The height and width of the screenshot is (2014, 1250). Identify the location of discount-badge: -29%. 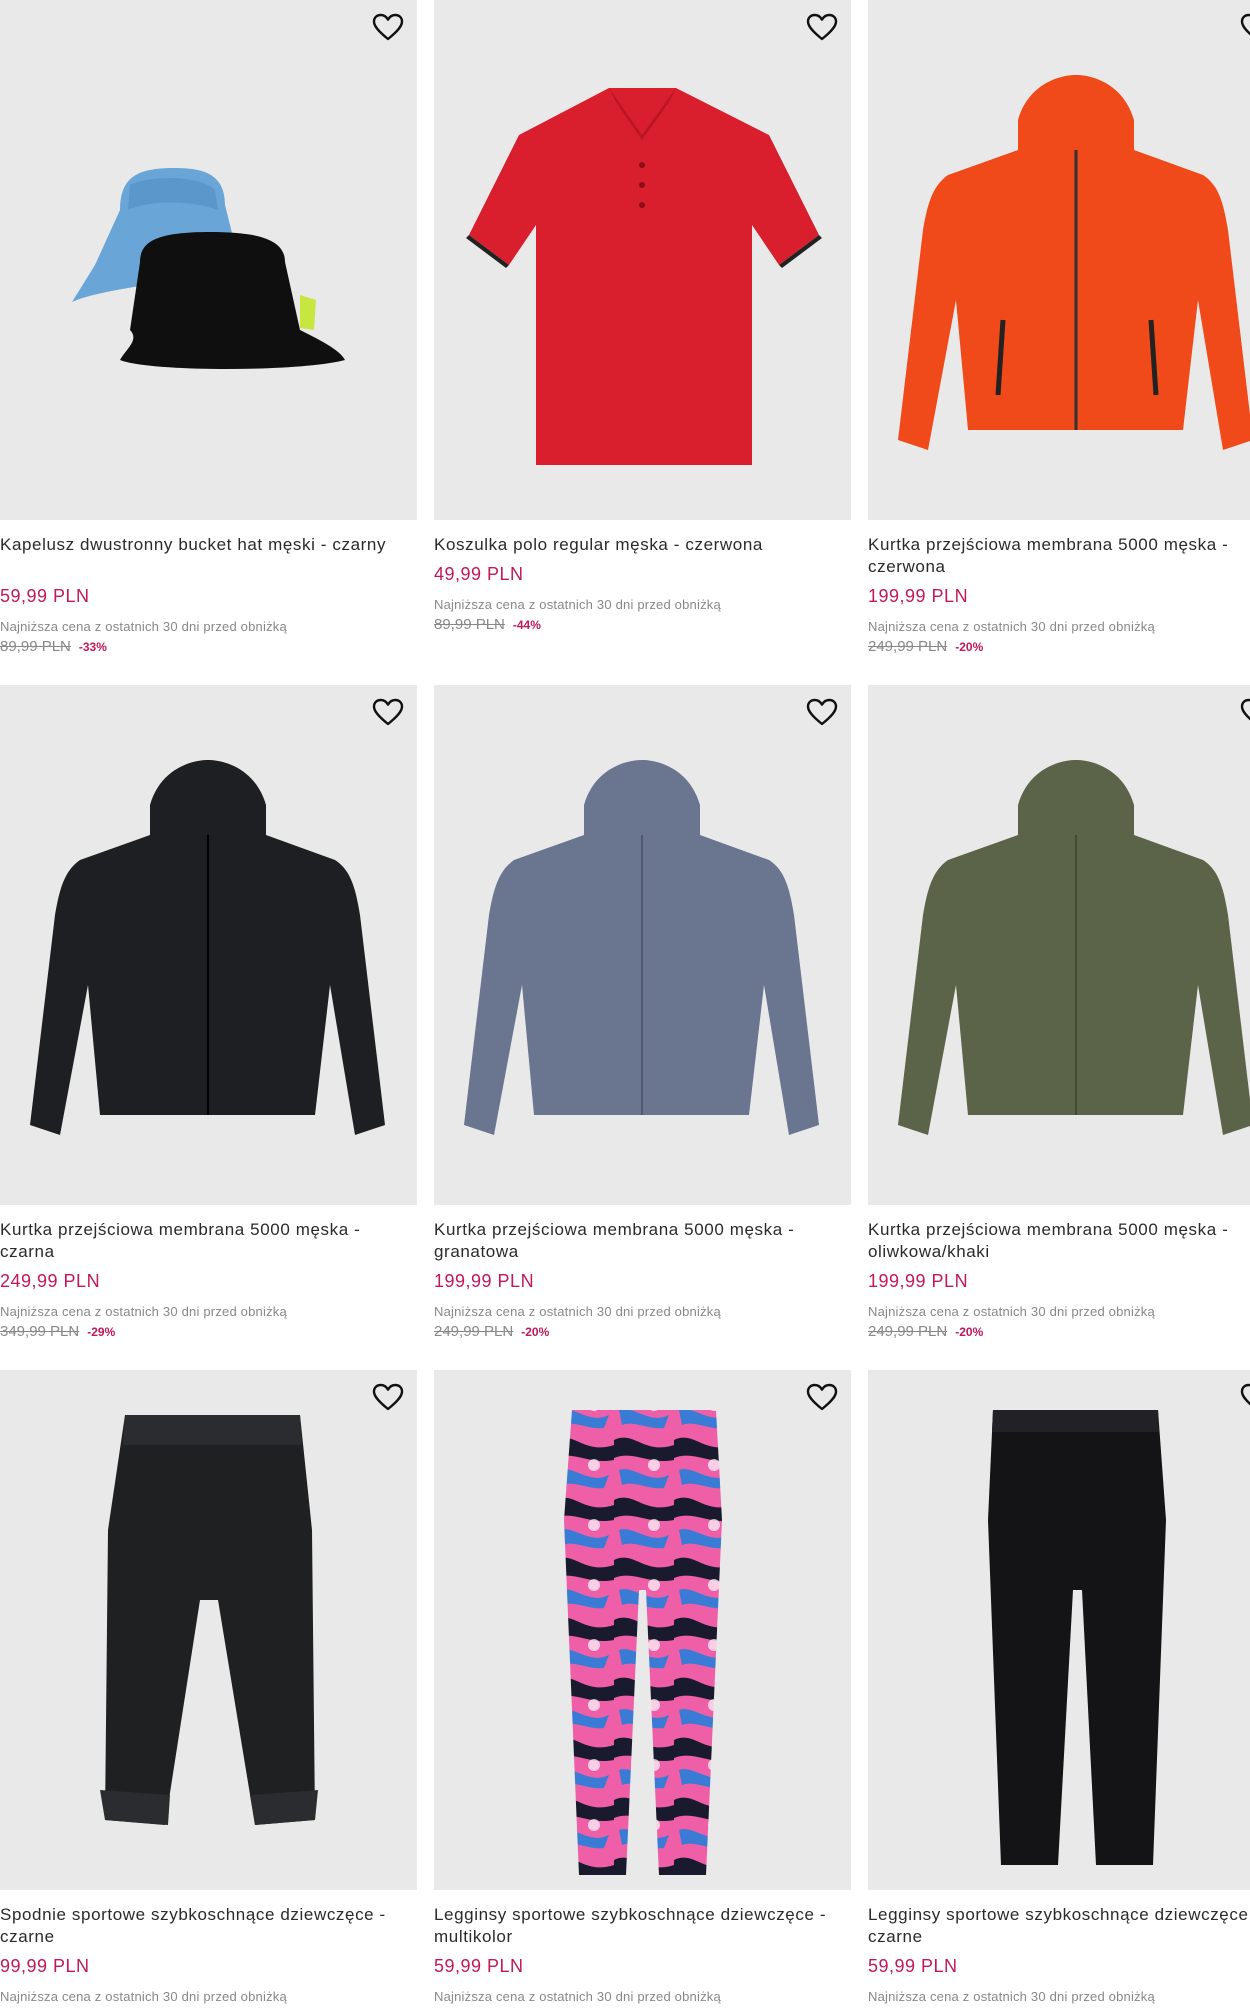
(101, 1332).